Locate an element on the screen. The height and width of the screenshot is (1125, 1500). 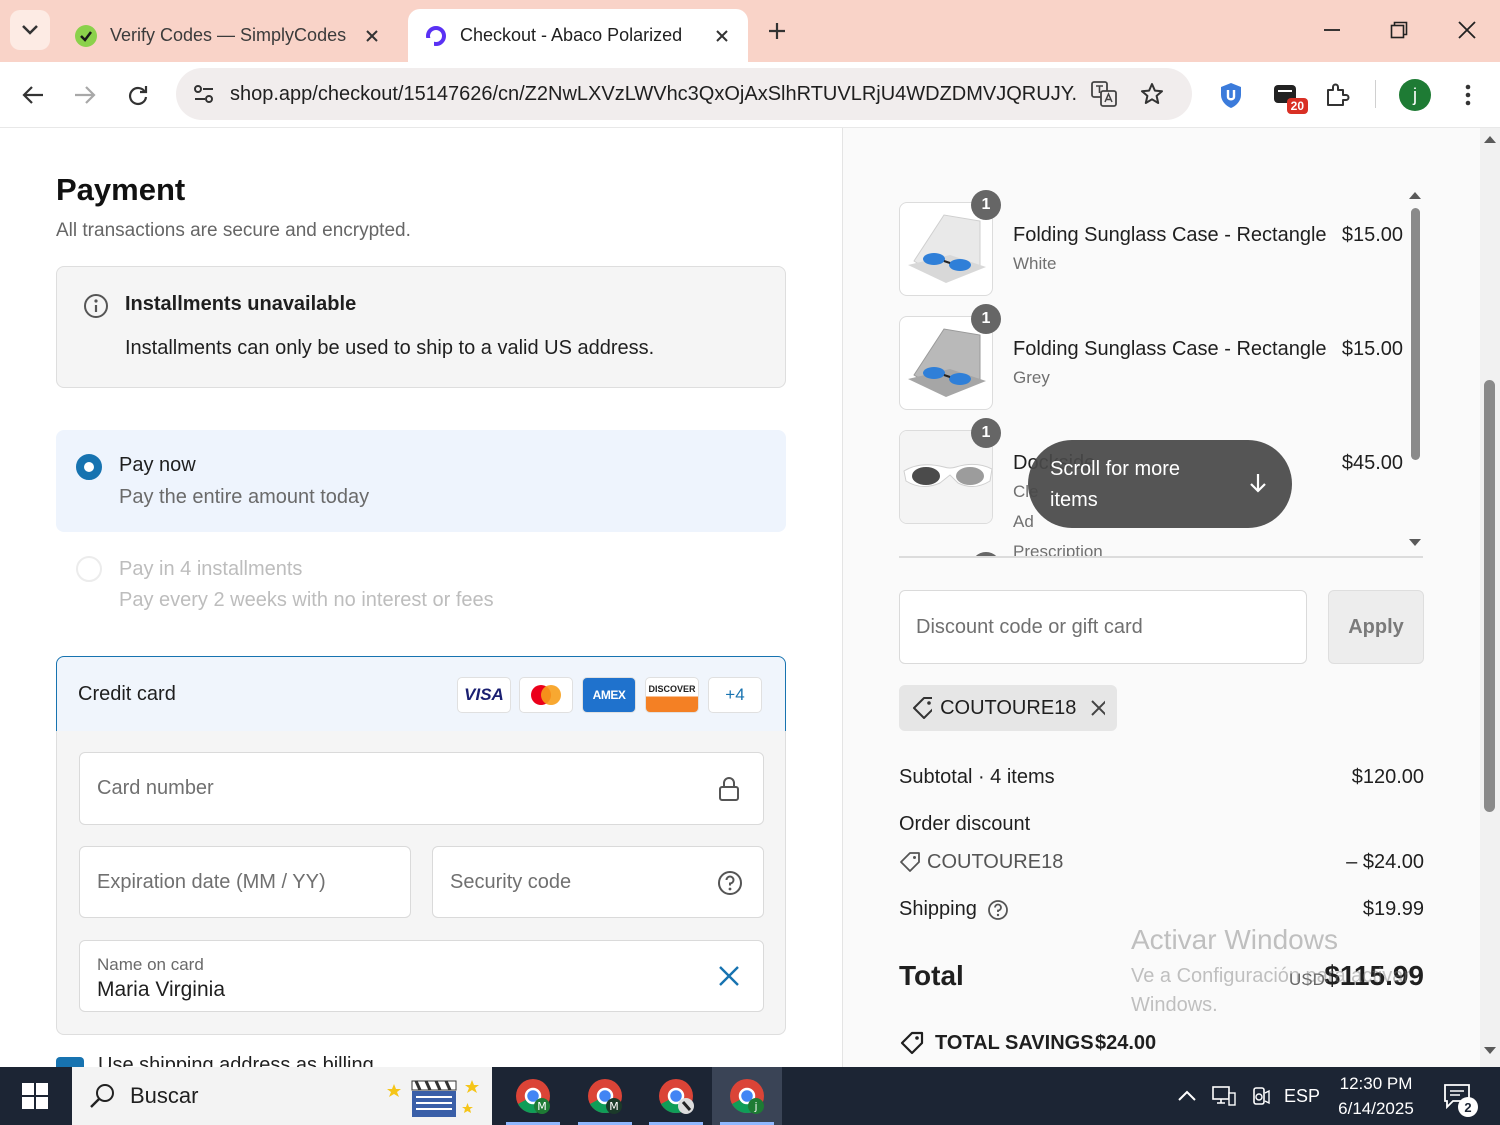
close-window-button is located at coordinates (1467, 30).